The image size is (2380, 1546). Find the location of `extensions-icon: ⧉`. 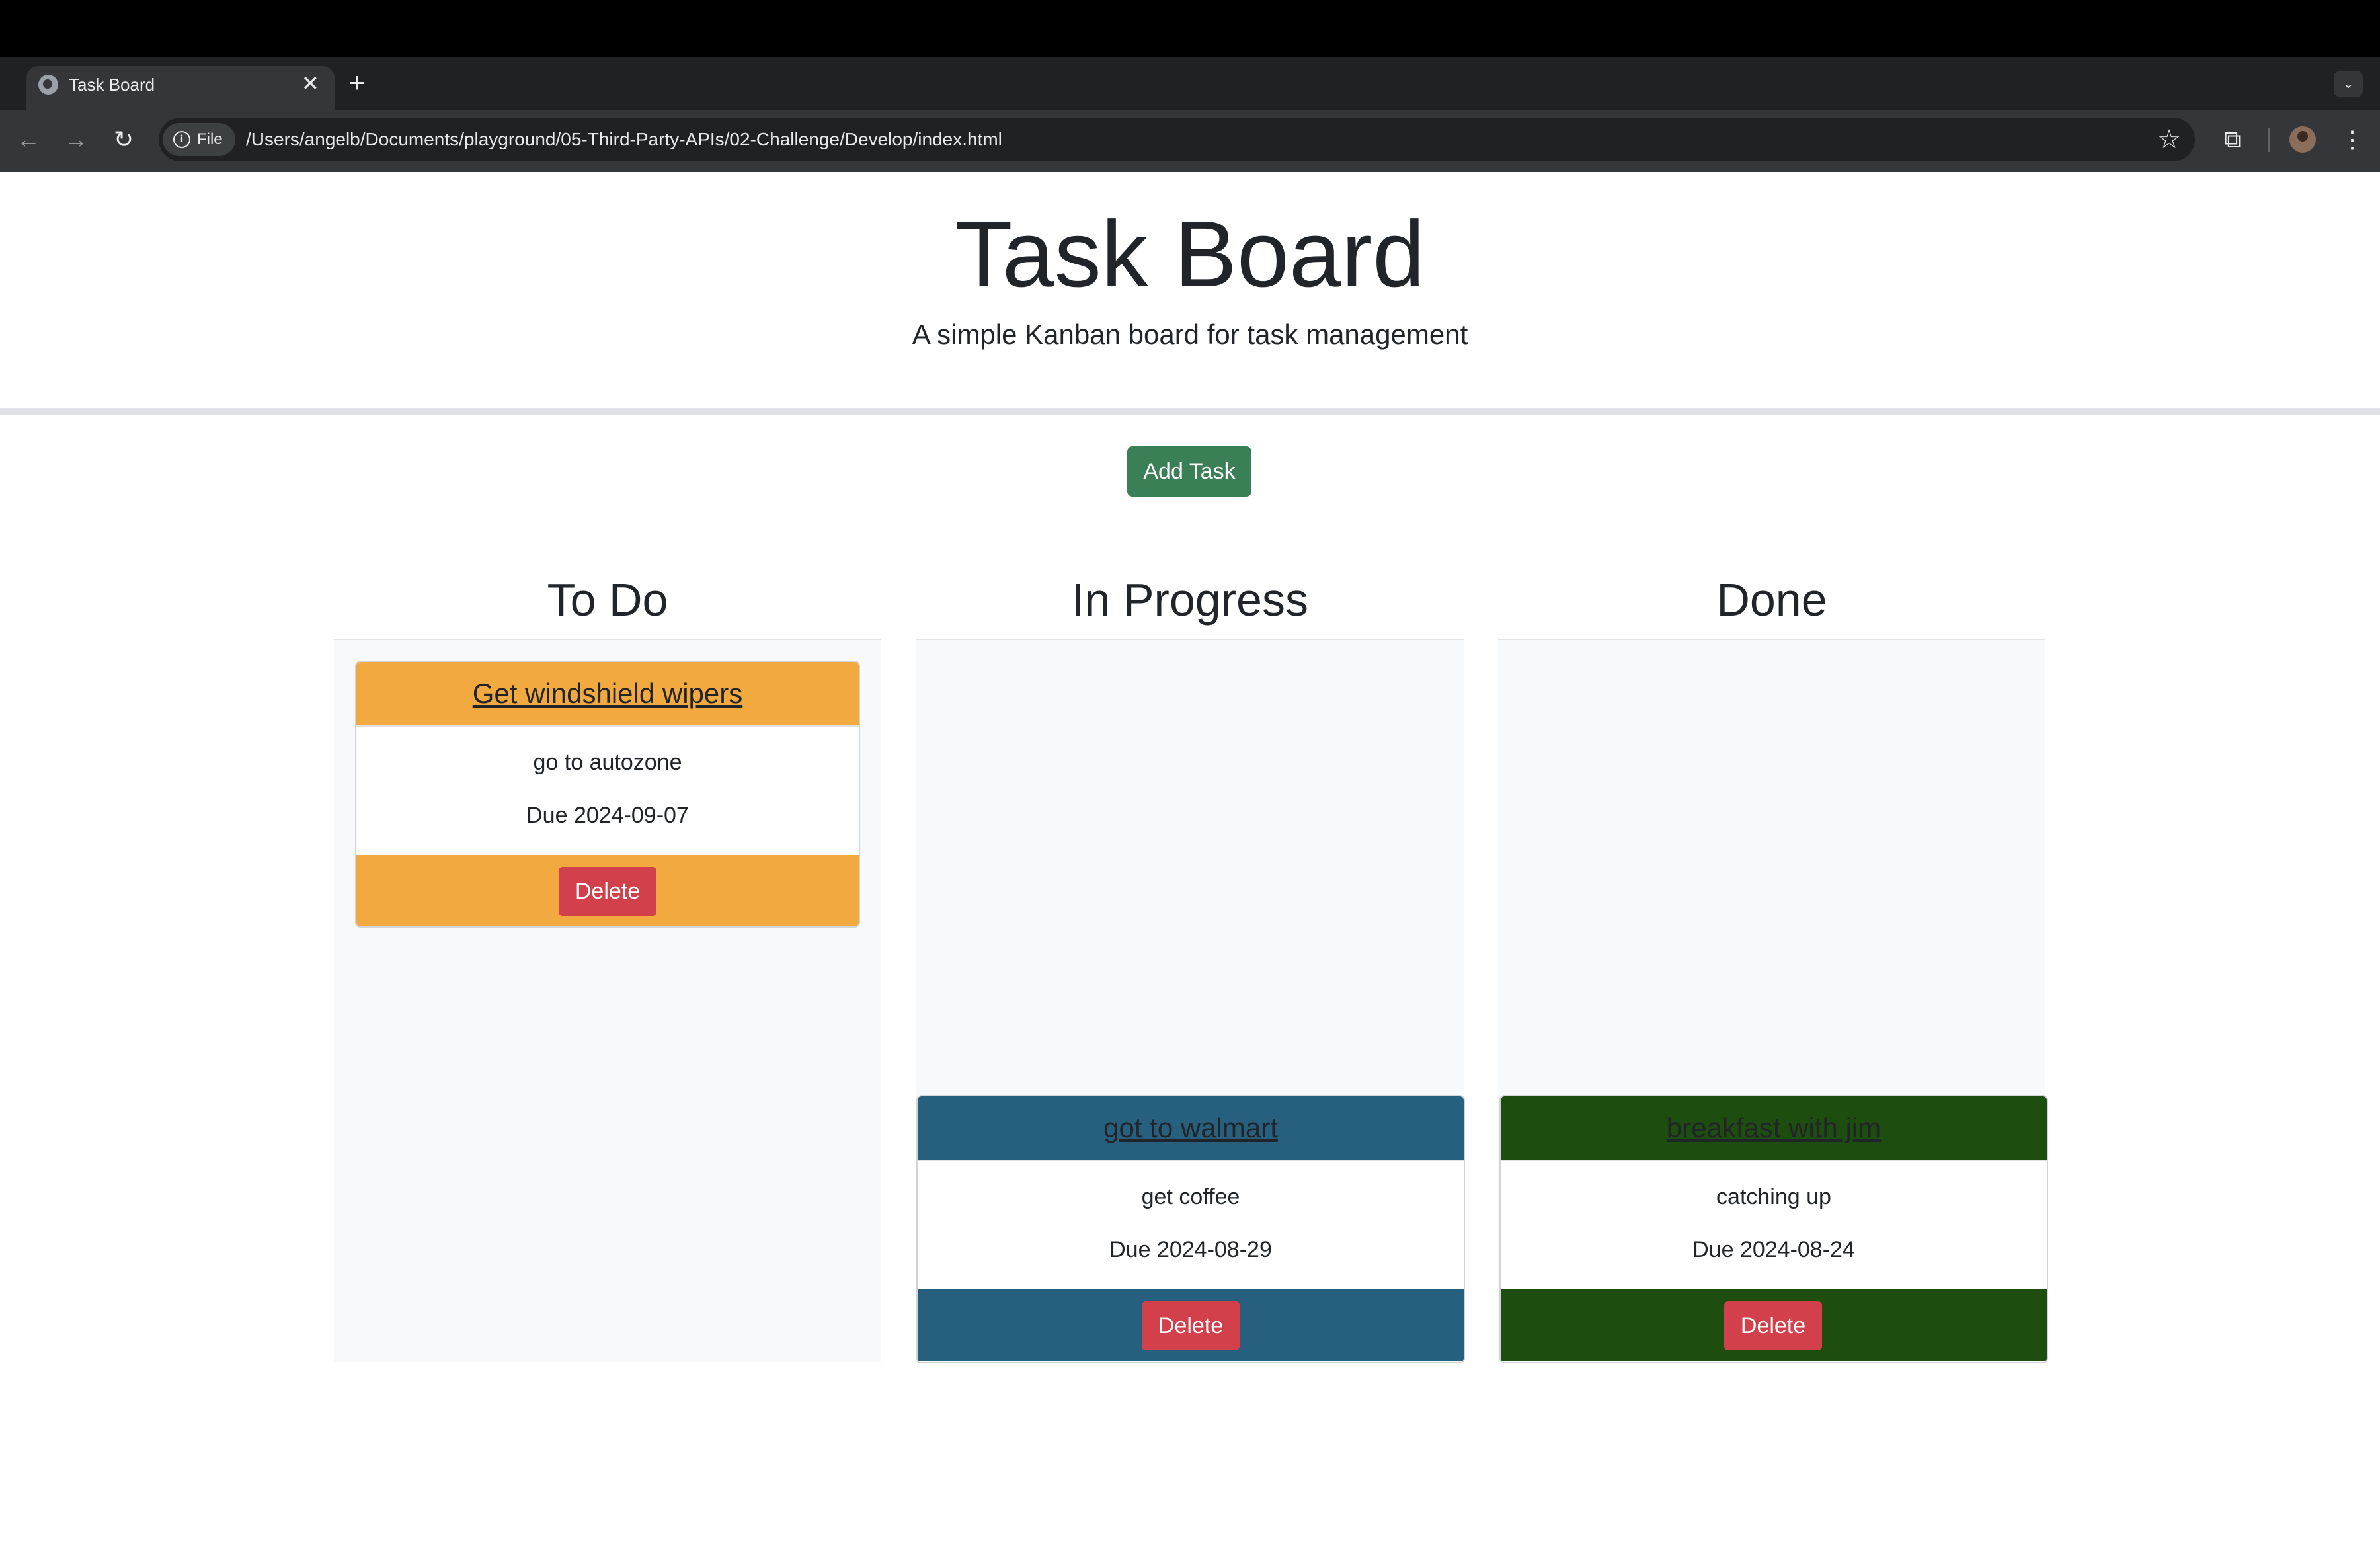

extensions-icon: ⧉ is located at coordinates (2232, 139).